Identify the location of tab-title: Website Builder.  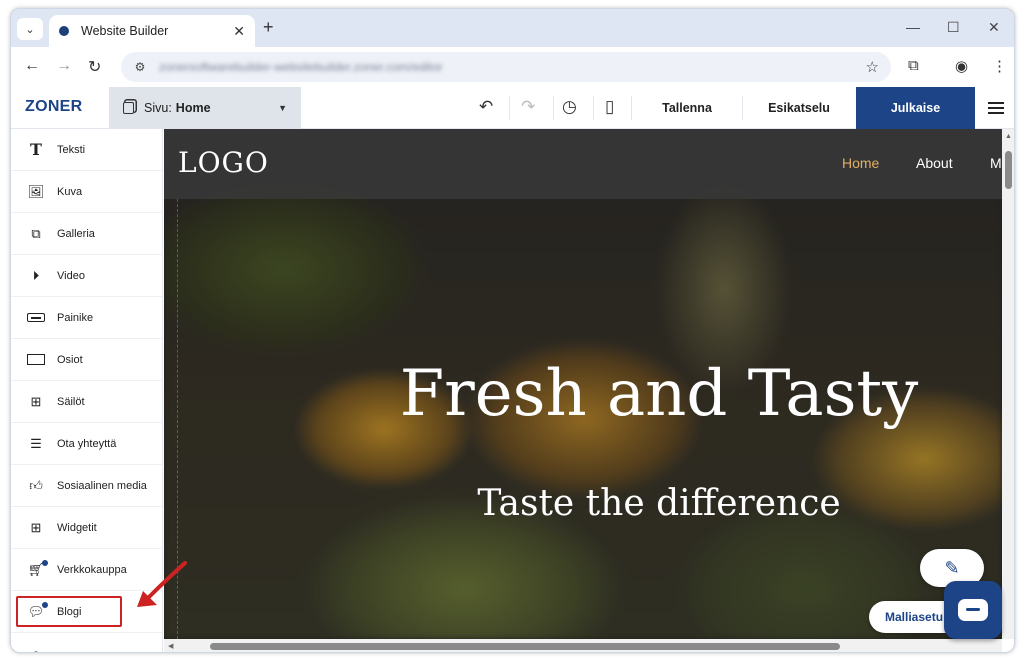
(125, 31).